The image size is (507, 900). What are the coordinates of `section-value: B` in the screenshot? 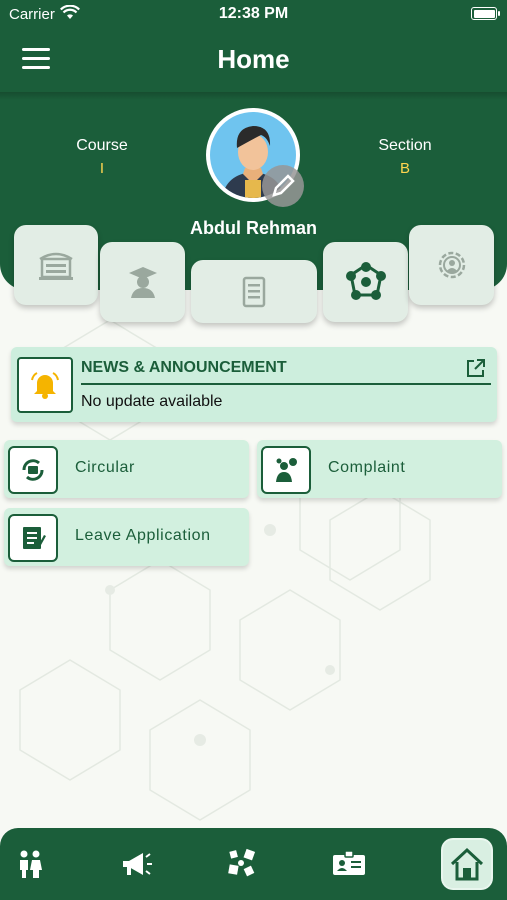 It's located at (404, 168).